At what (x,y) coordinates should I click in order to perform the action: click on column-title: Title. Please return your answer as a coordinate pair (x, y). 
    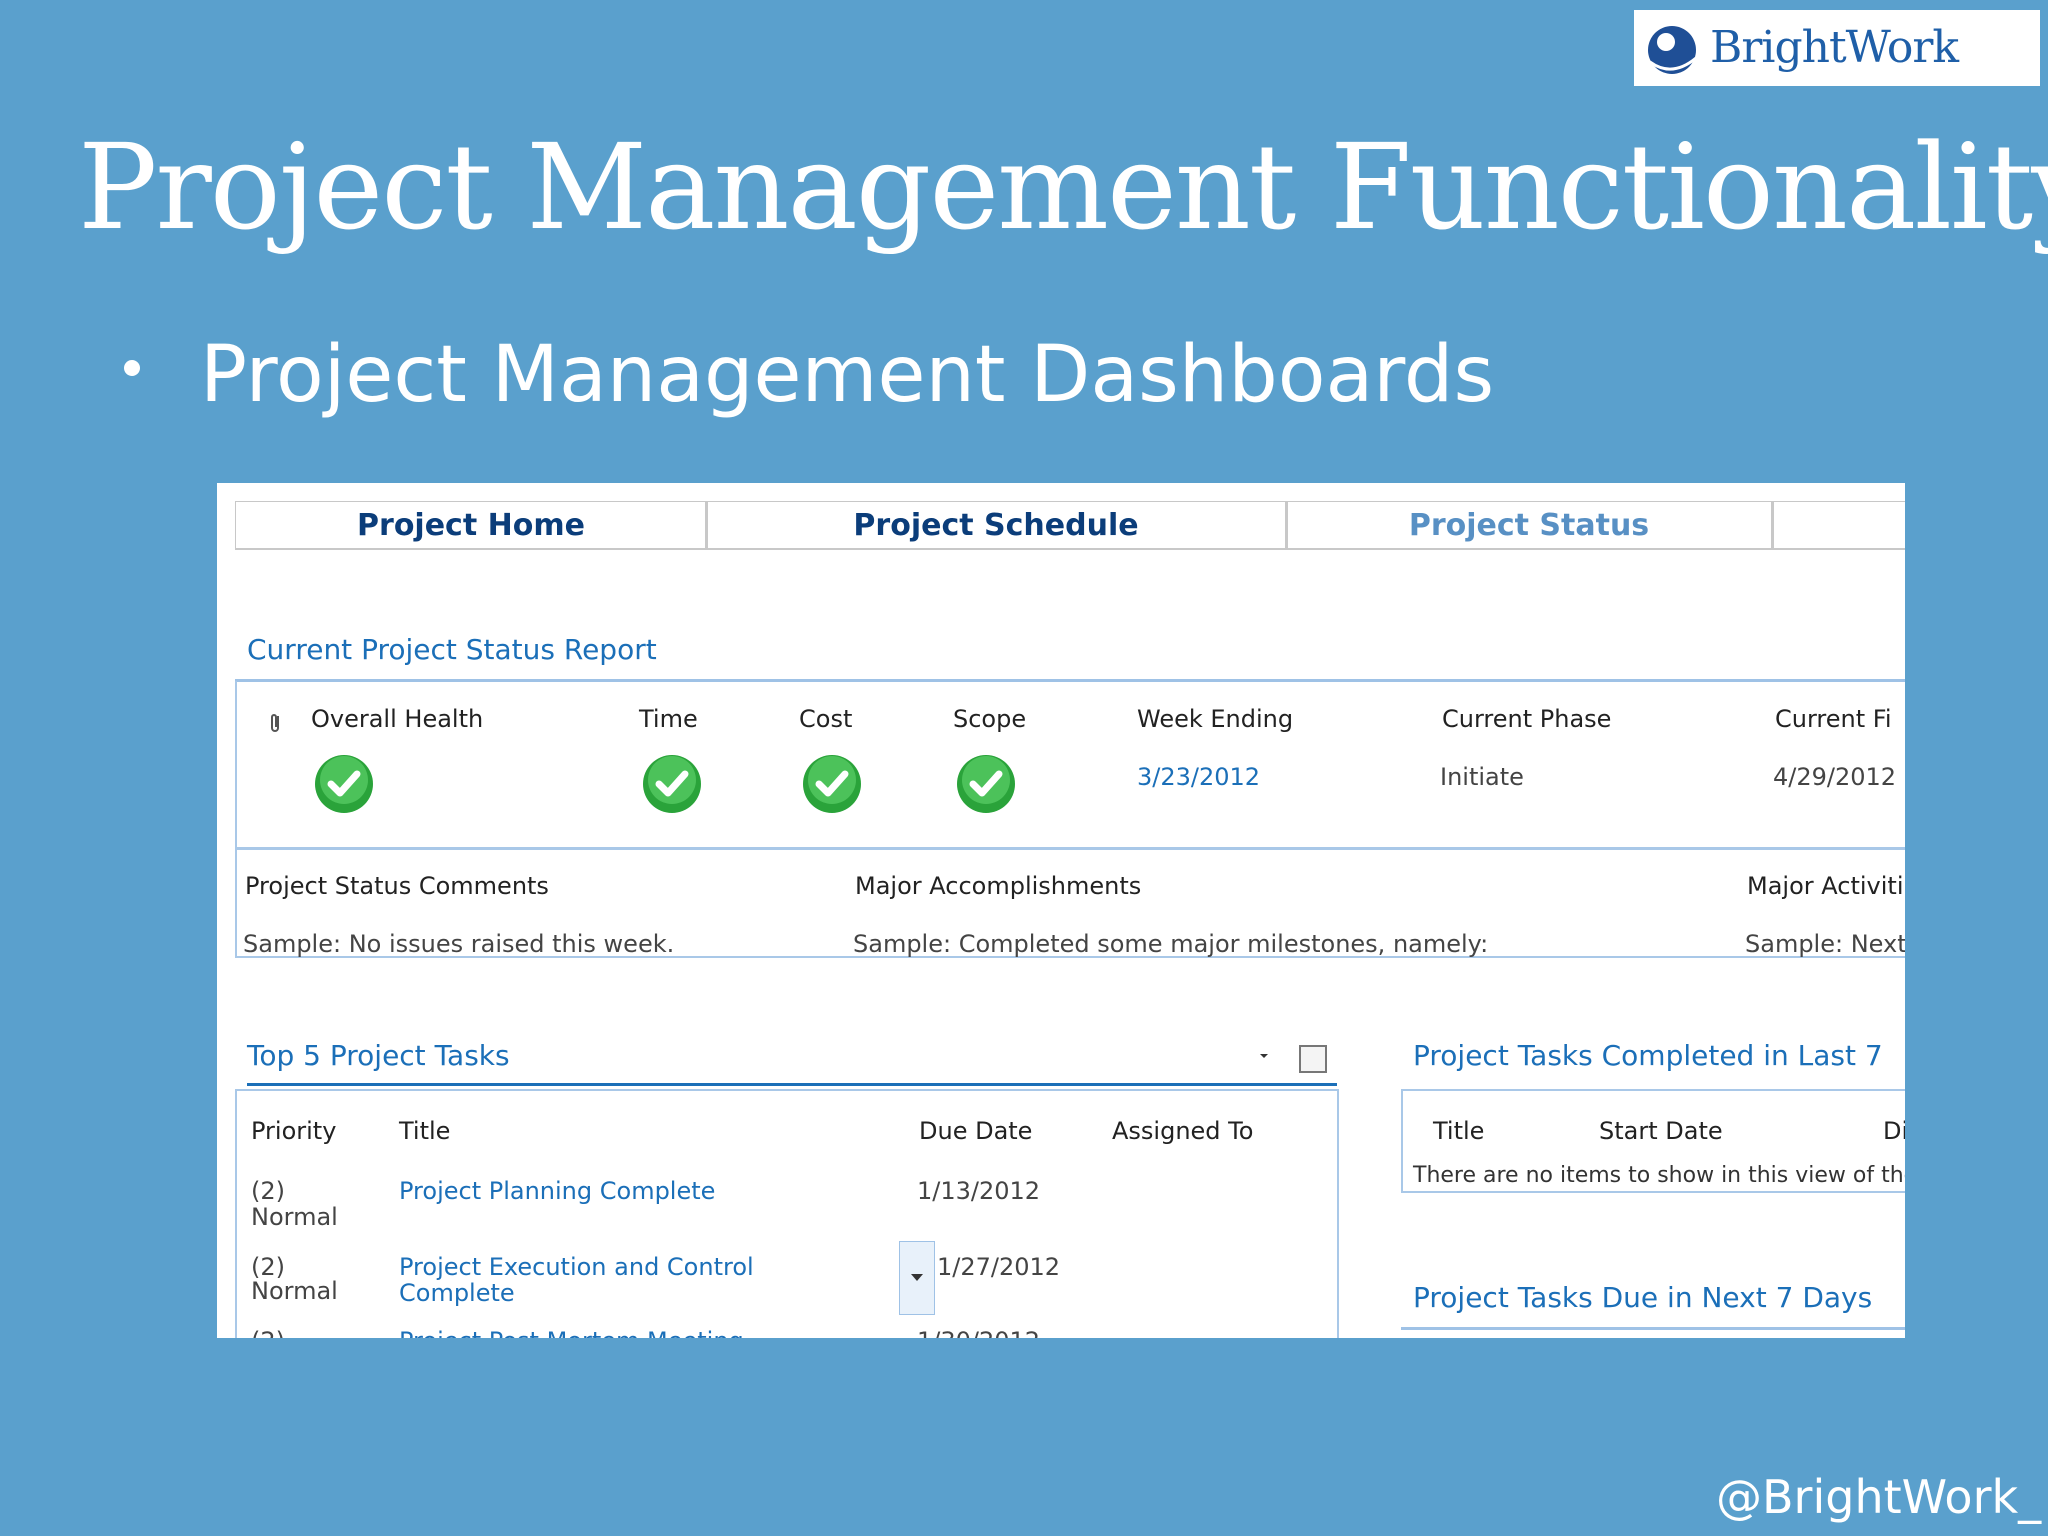
    Looking at the image, I should click on (424, 1131).